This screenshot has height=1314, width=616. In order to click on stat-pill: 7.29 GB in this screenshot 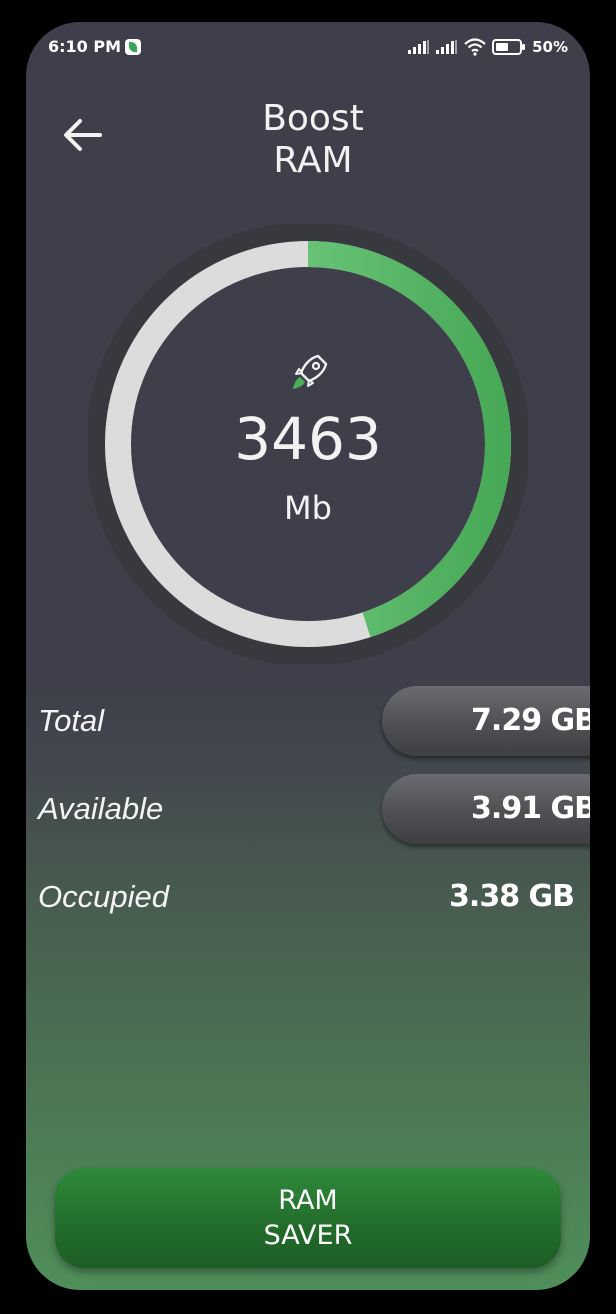, I will do `click(486, 721)`.